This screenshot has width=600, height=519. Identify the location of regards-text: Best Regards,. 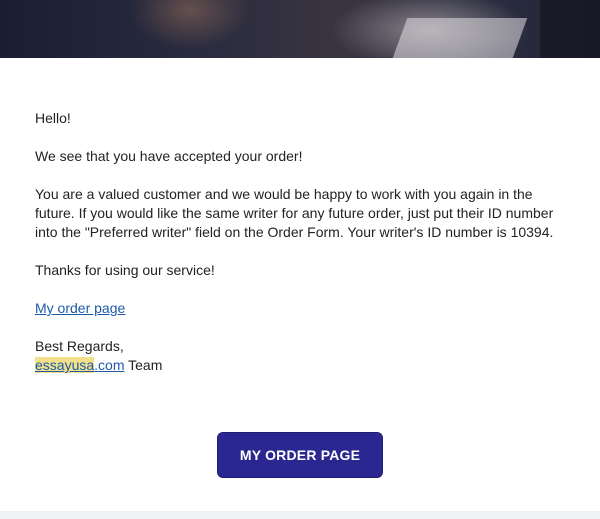
(79, 346).